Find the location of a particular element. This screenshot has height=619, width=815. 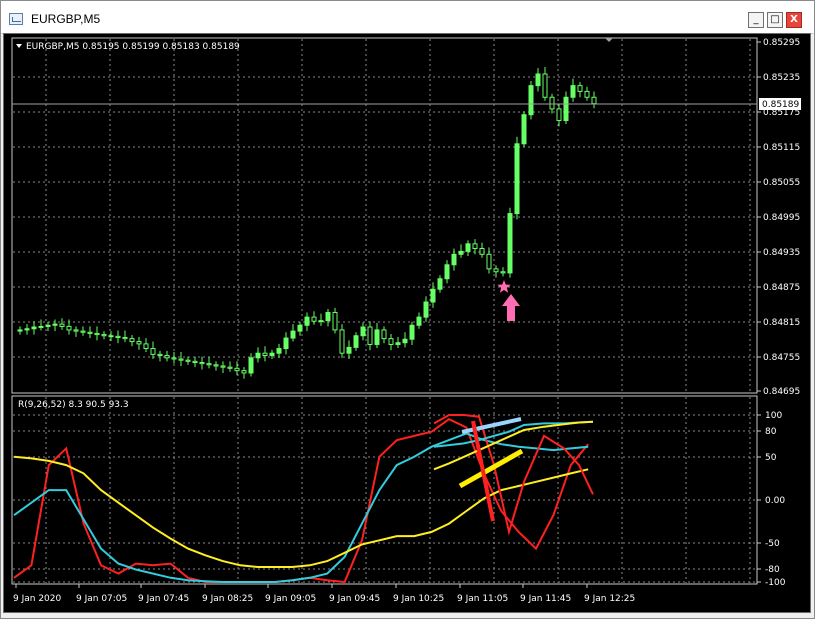

time-tick-label: 9 Jan 09:45 is located at coordinates (354, 599).